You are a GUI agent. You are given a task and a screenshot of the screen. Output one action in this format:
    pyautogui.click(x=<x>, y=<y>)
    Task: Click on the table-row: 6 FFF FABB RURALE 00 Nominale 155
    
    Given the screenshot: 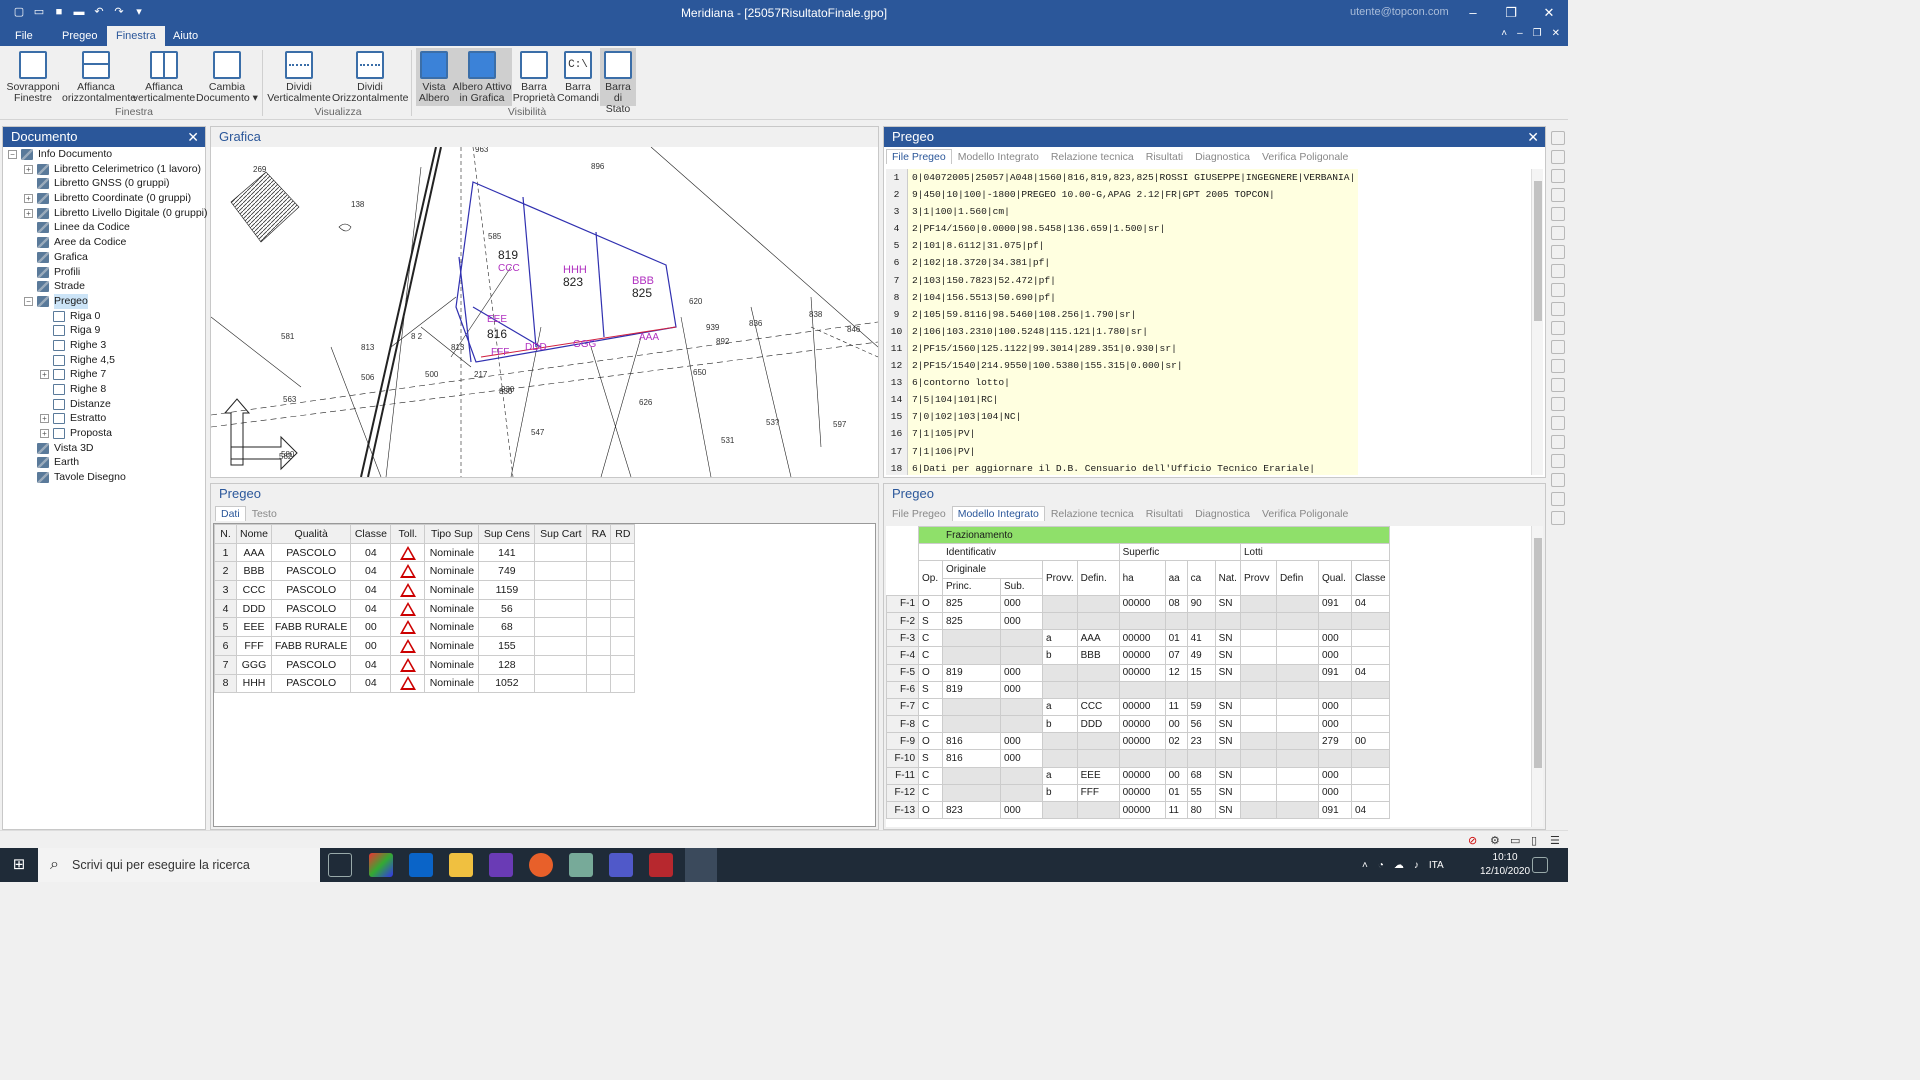 What is the action you would take?
    pyautogui.click(x=425, y=646)
    